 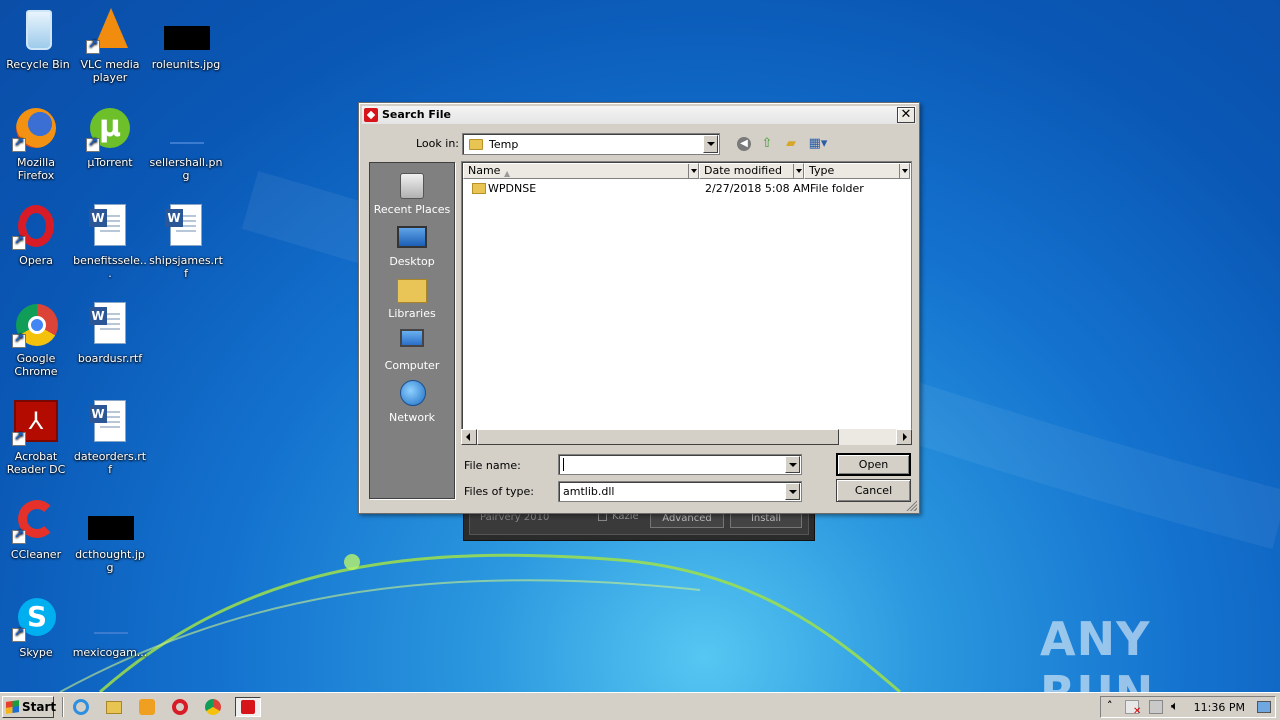 I want to click on taskbar-ie, so click(x=81, y=707).